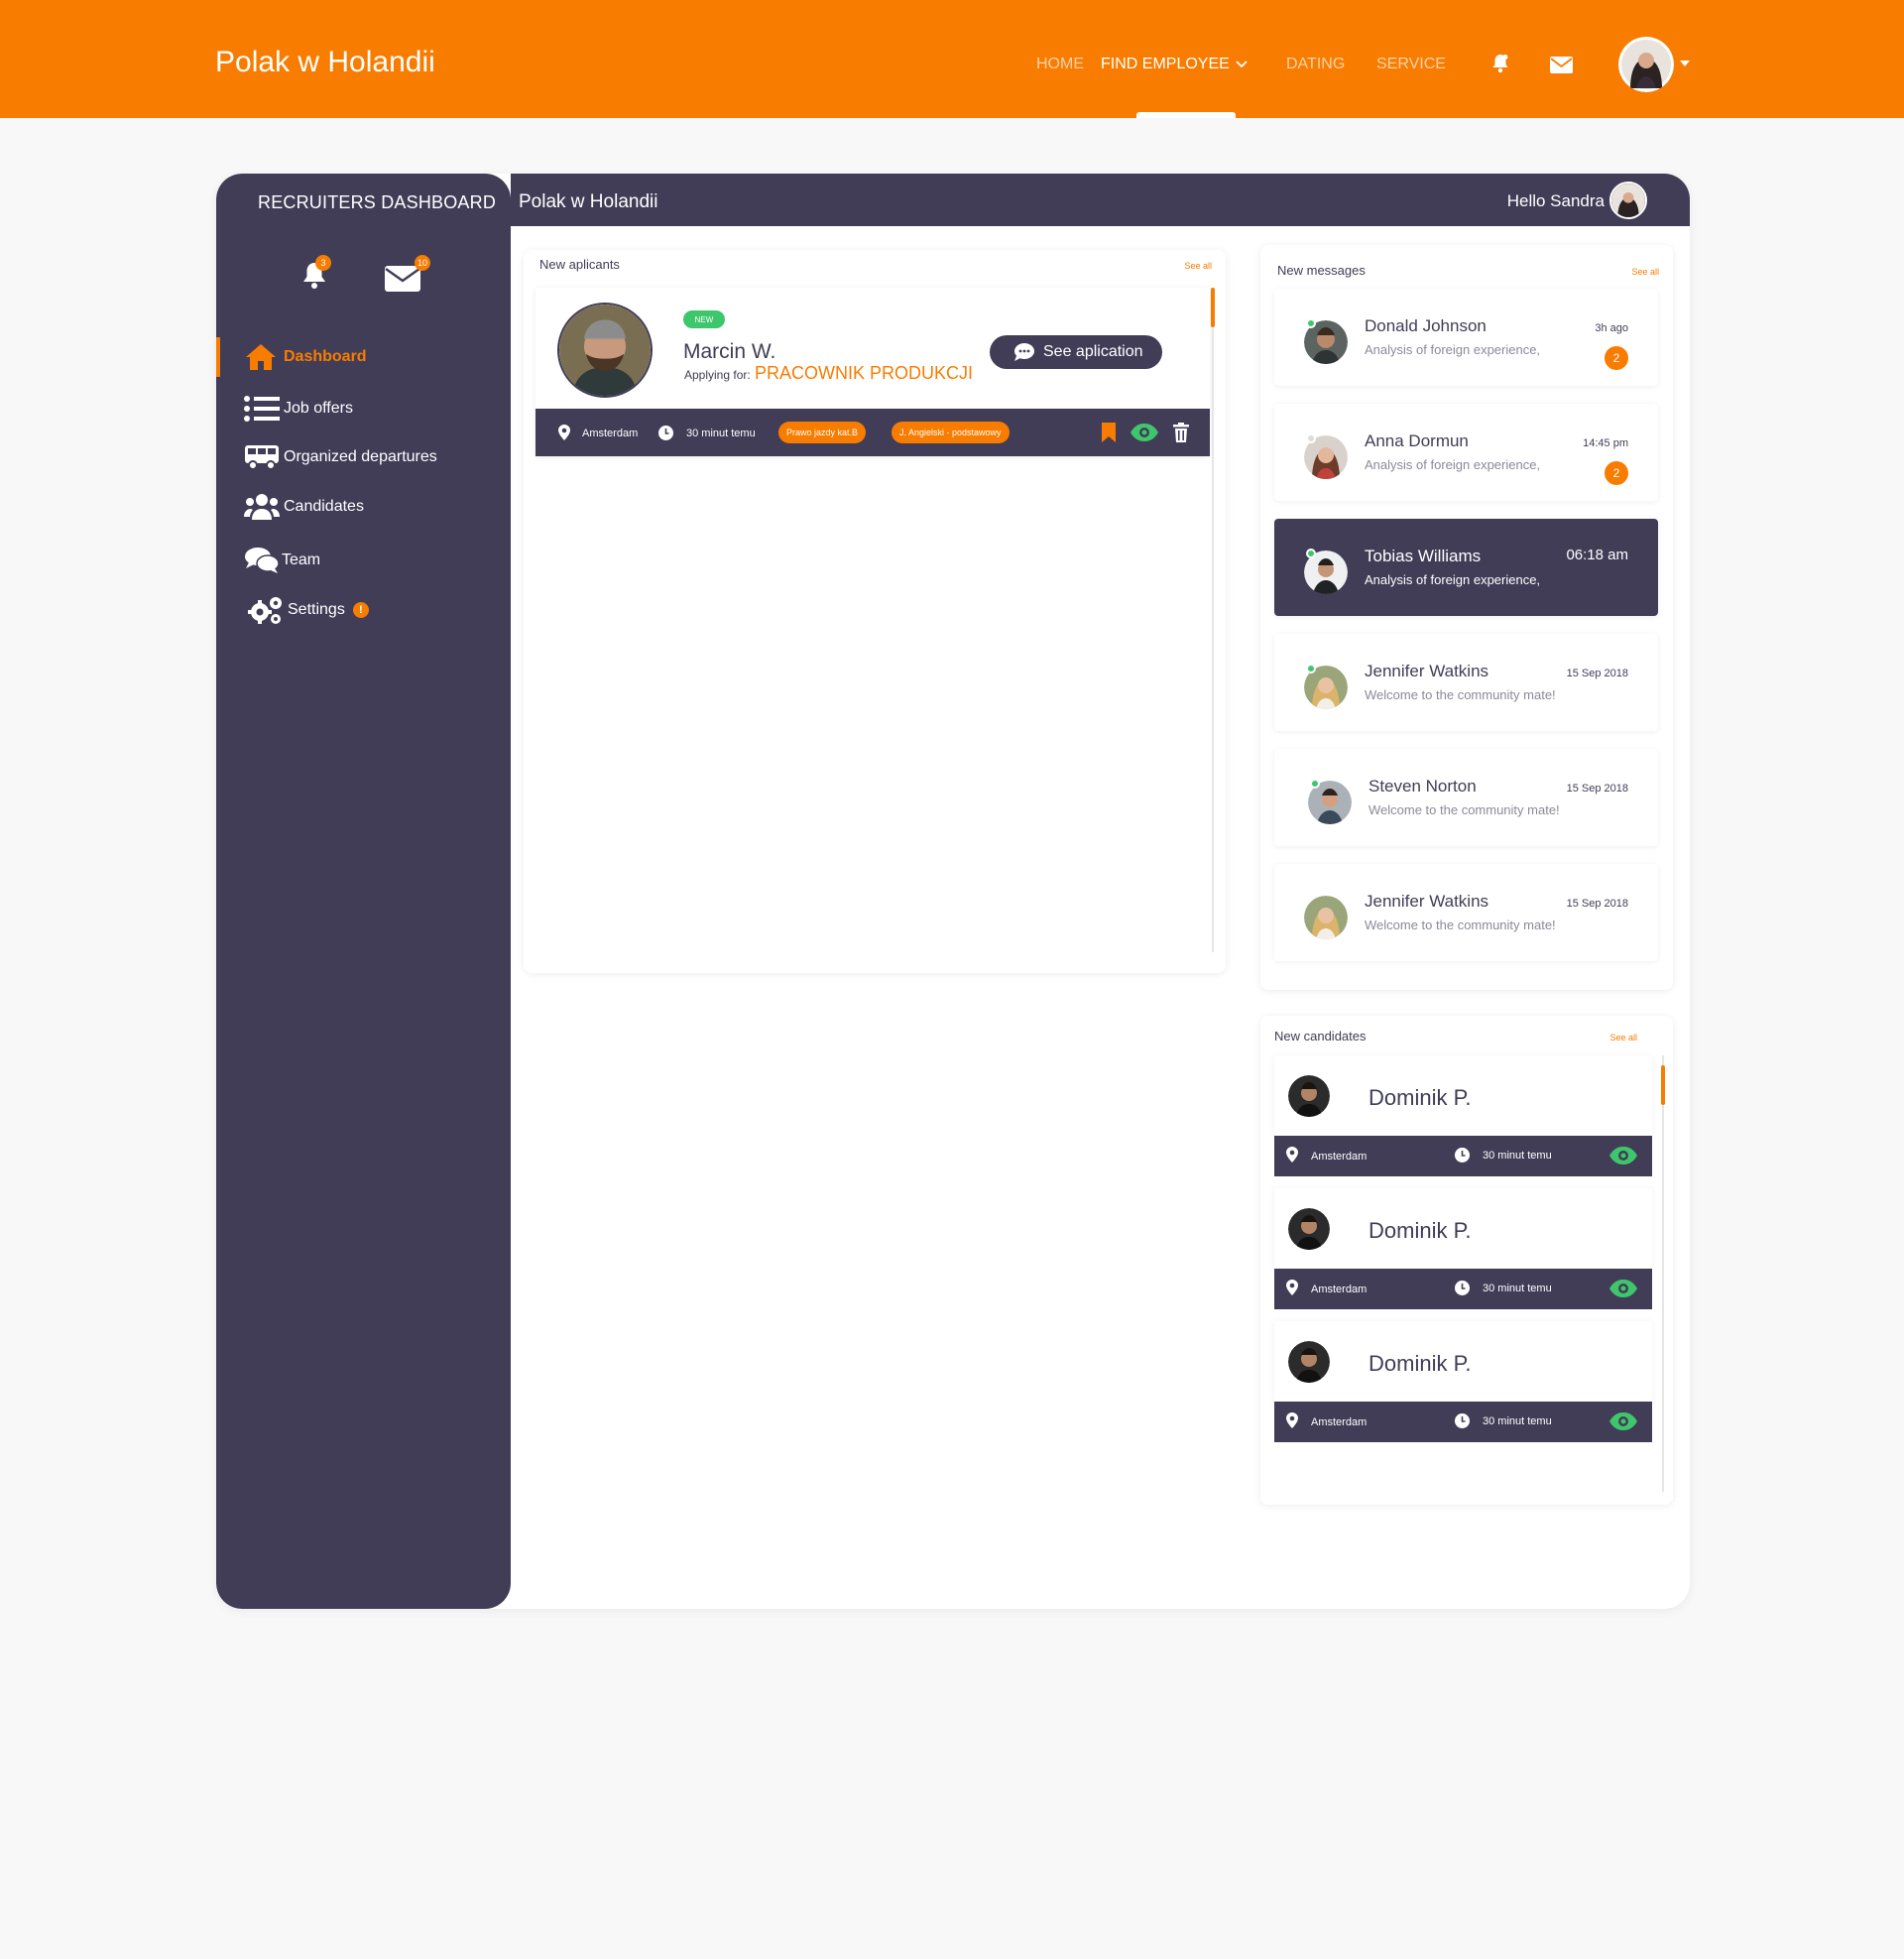  I want to click on nav-active-indicator, so click(1186, 115).